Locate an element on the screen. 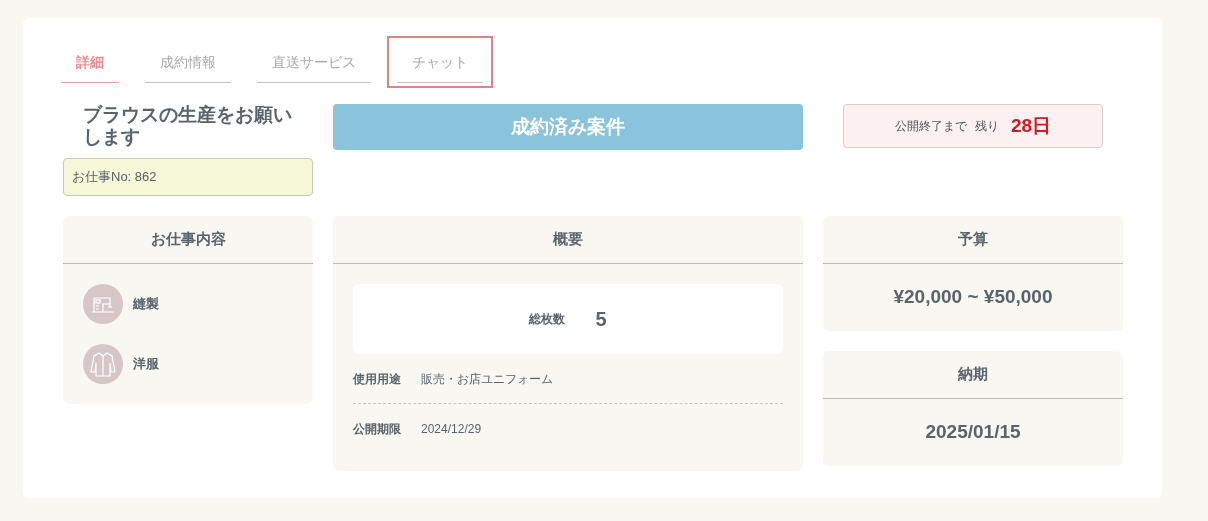 This screenshot has height=521, width=1208. remaining-days: 28日 is located at coordinates (1031, 126).